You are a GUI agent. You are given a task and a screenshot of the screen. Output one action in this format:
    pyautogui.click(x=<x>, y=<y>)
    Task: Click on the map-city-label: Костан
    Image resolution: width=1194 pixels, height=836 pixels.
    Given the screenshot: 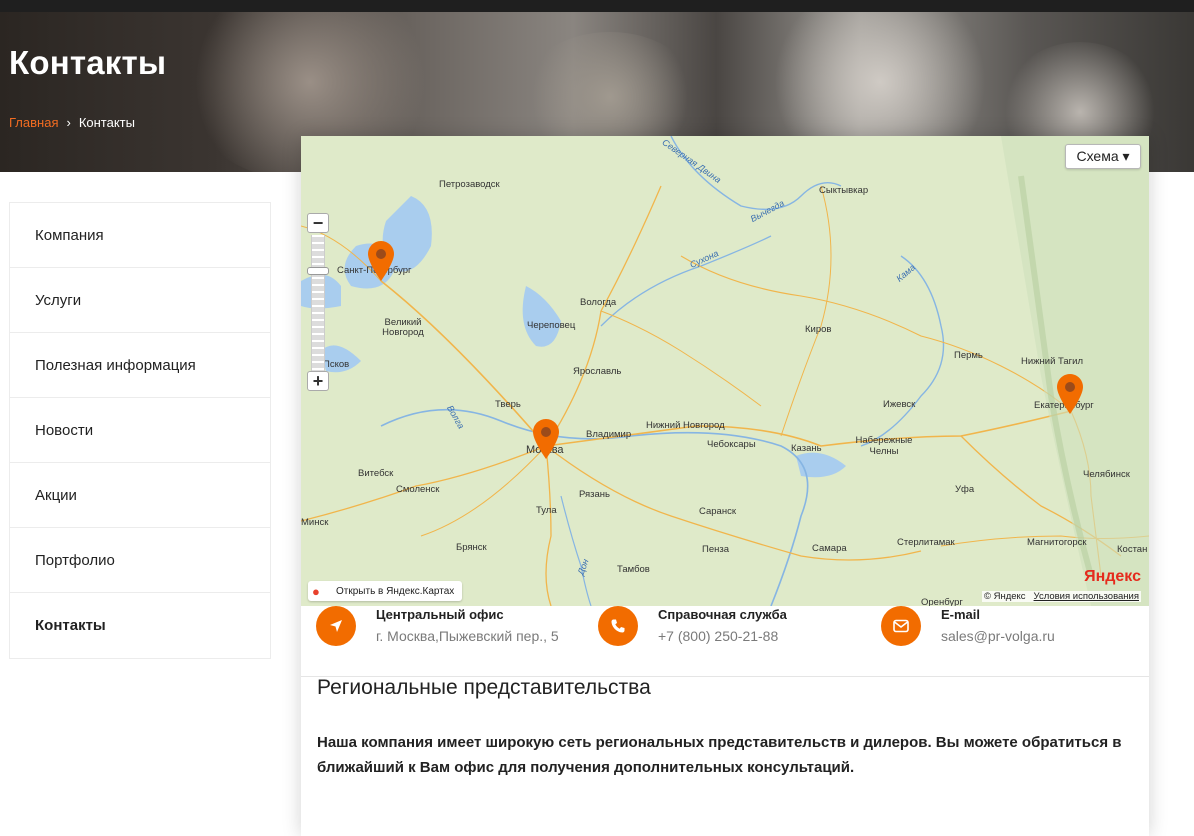 What is the action you would take?
    pyautogui.click(x=1132, y=549)
    